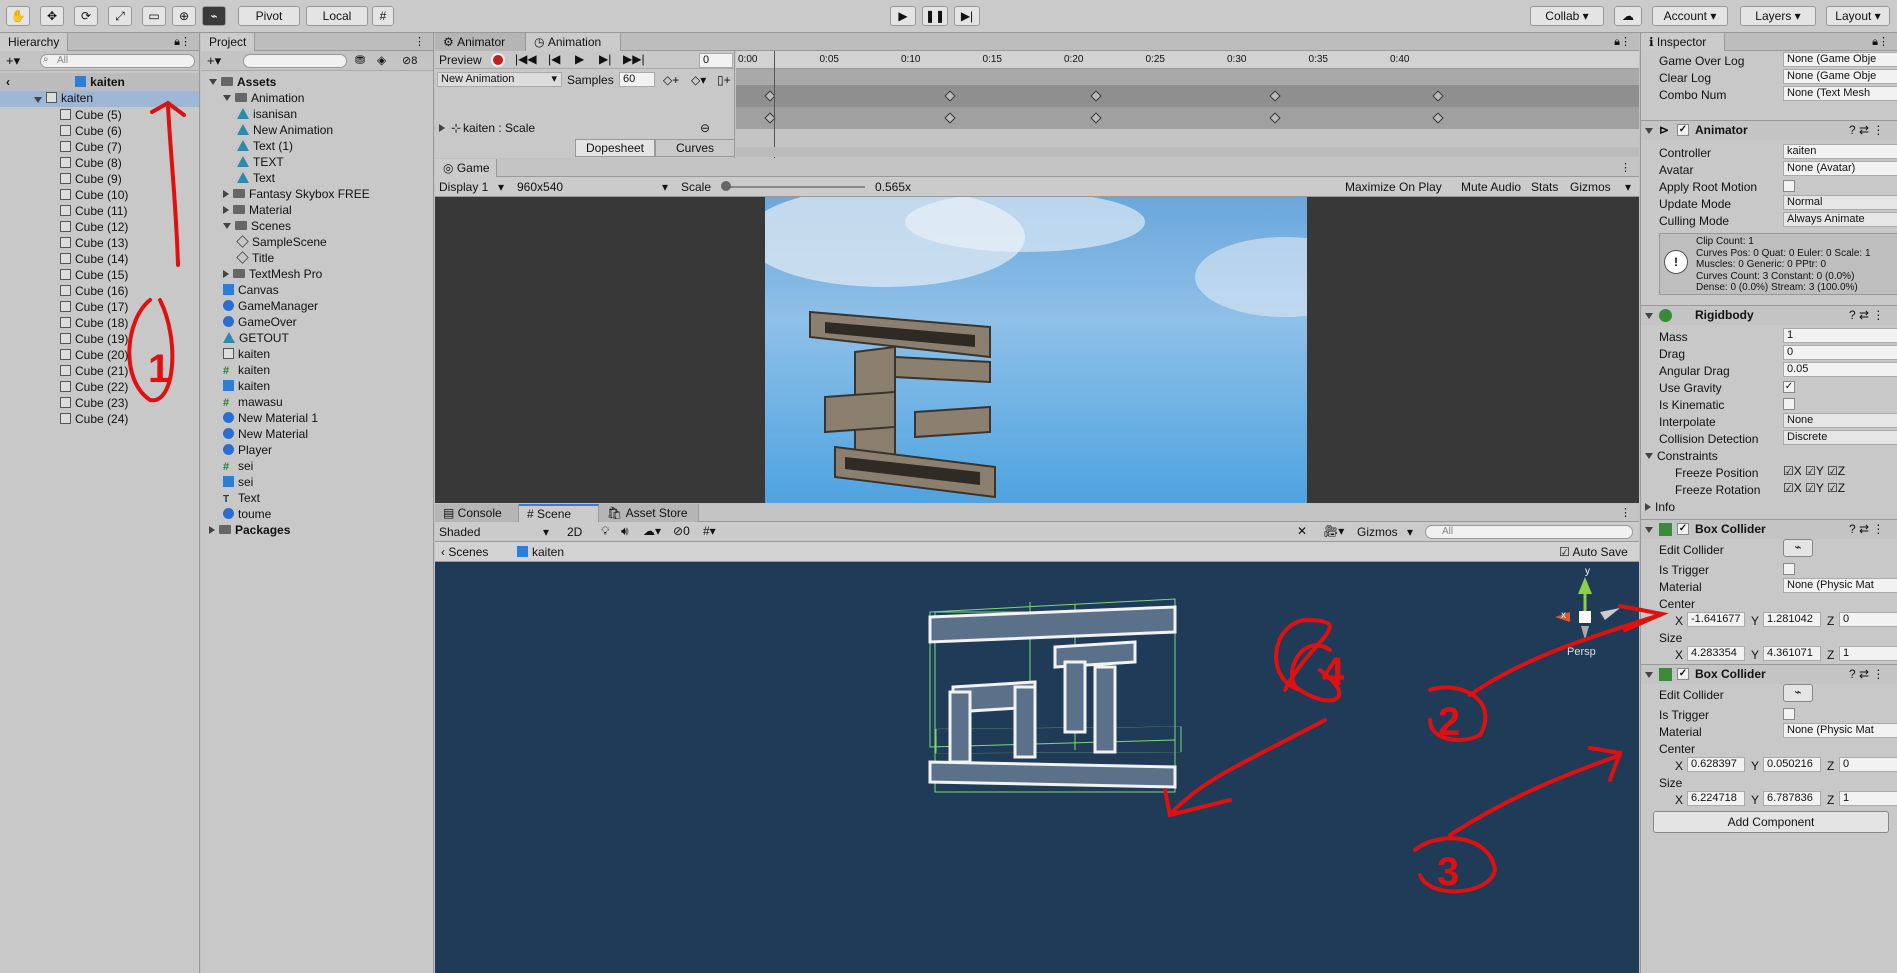 The height and width of the screenshot is (973, 1897). Describe the element at coordinates (1840, 369) in the screenshot. I see `angular-drag-field: 0.05` at that location.